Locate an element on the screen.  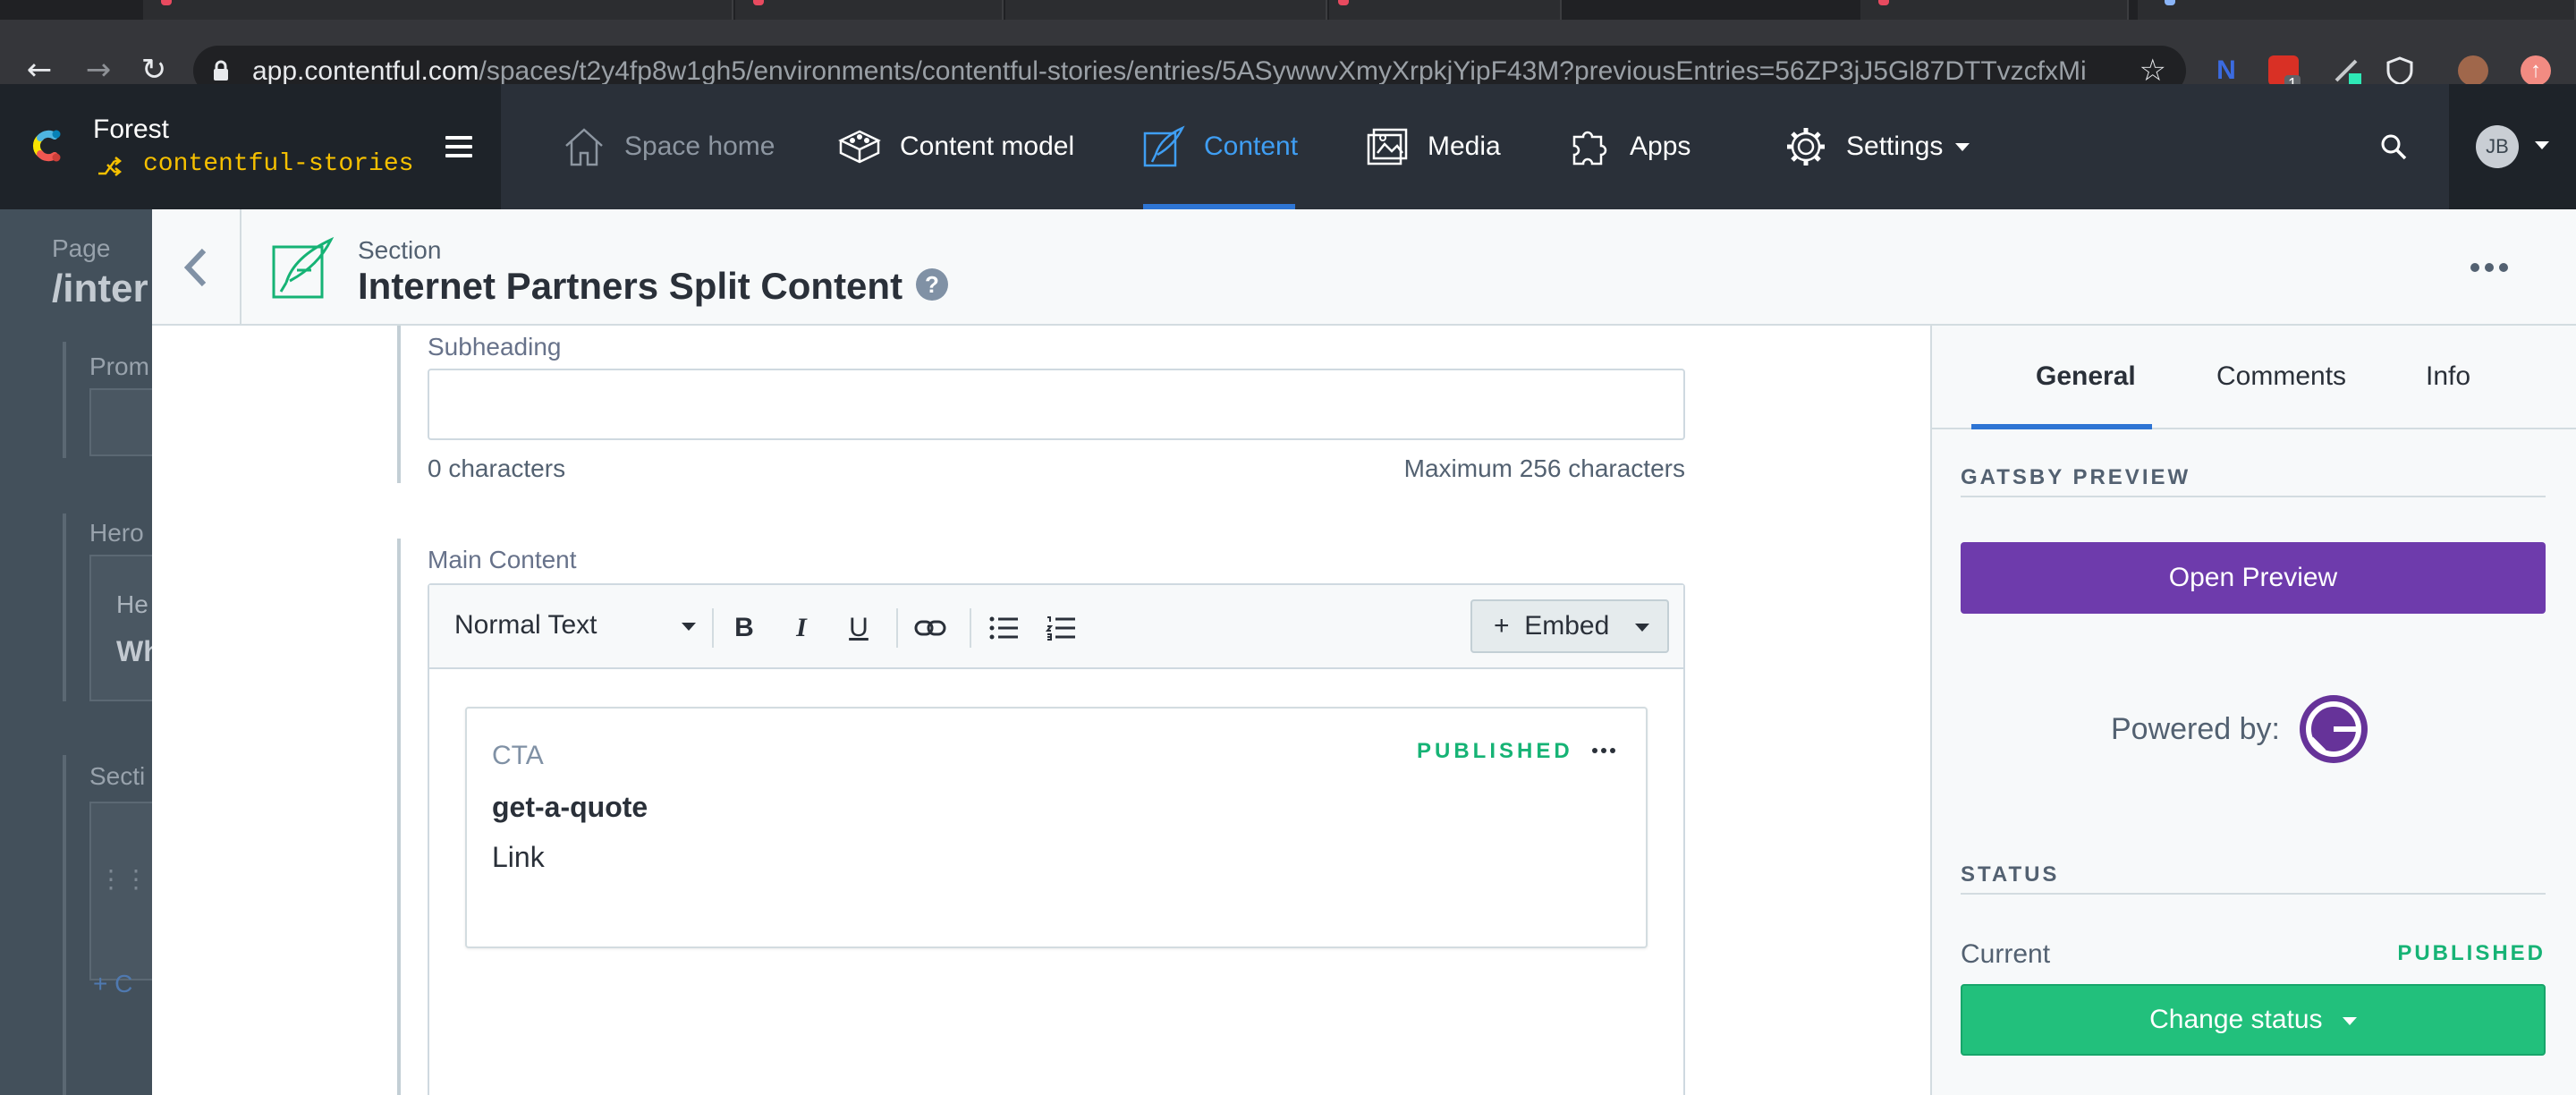
entry-title: Internet Partners Split Content is located at coordinates (630, 286).